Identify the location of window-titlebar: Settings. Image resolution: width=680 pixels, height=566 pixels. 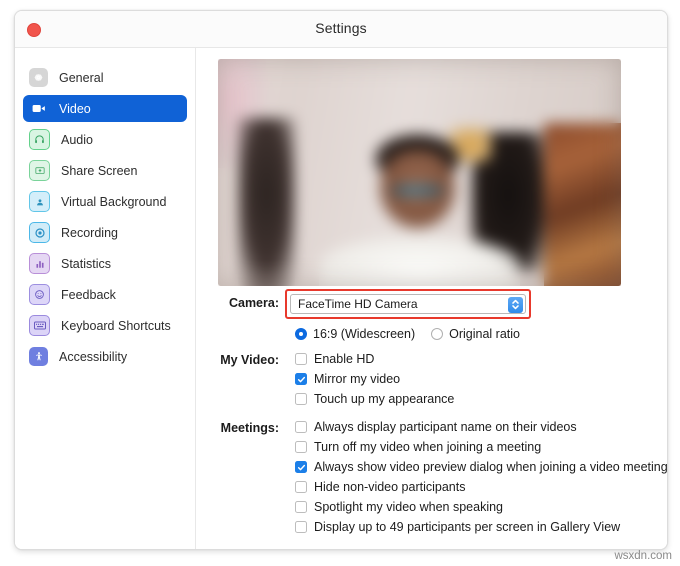
(341, 29).